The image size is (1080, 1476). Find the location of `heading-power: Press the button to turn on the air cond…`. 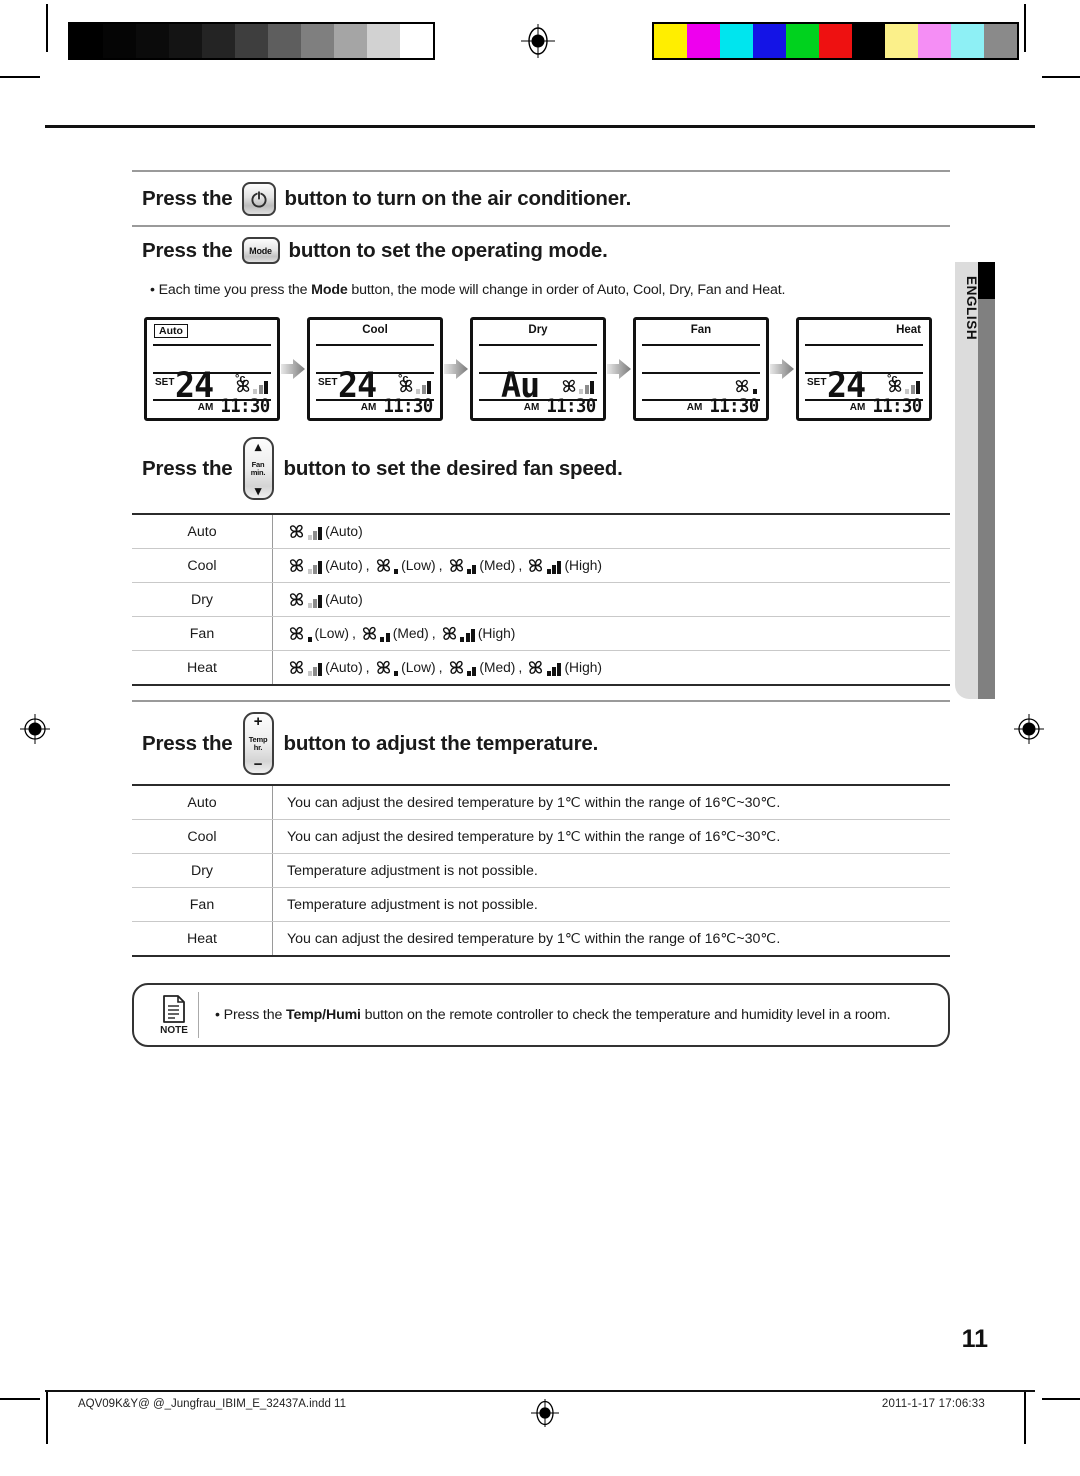

heading-power: Press the button to turn on the air cond… is located at coordinates (541, 198).